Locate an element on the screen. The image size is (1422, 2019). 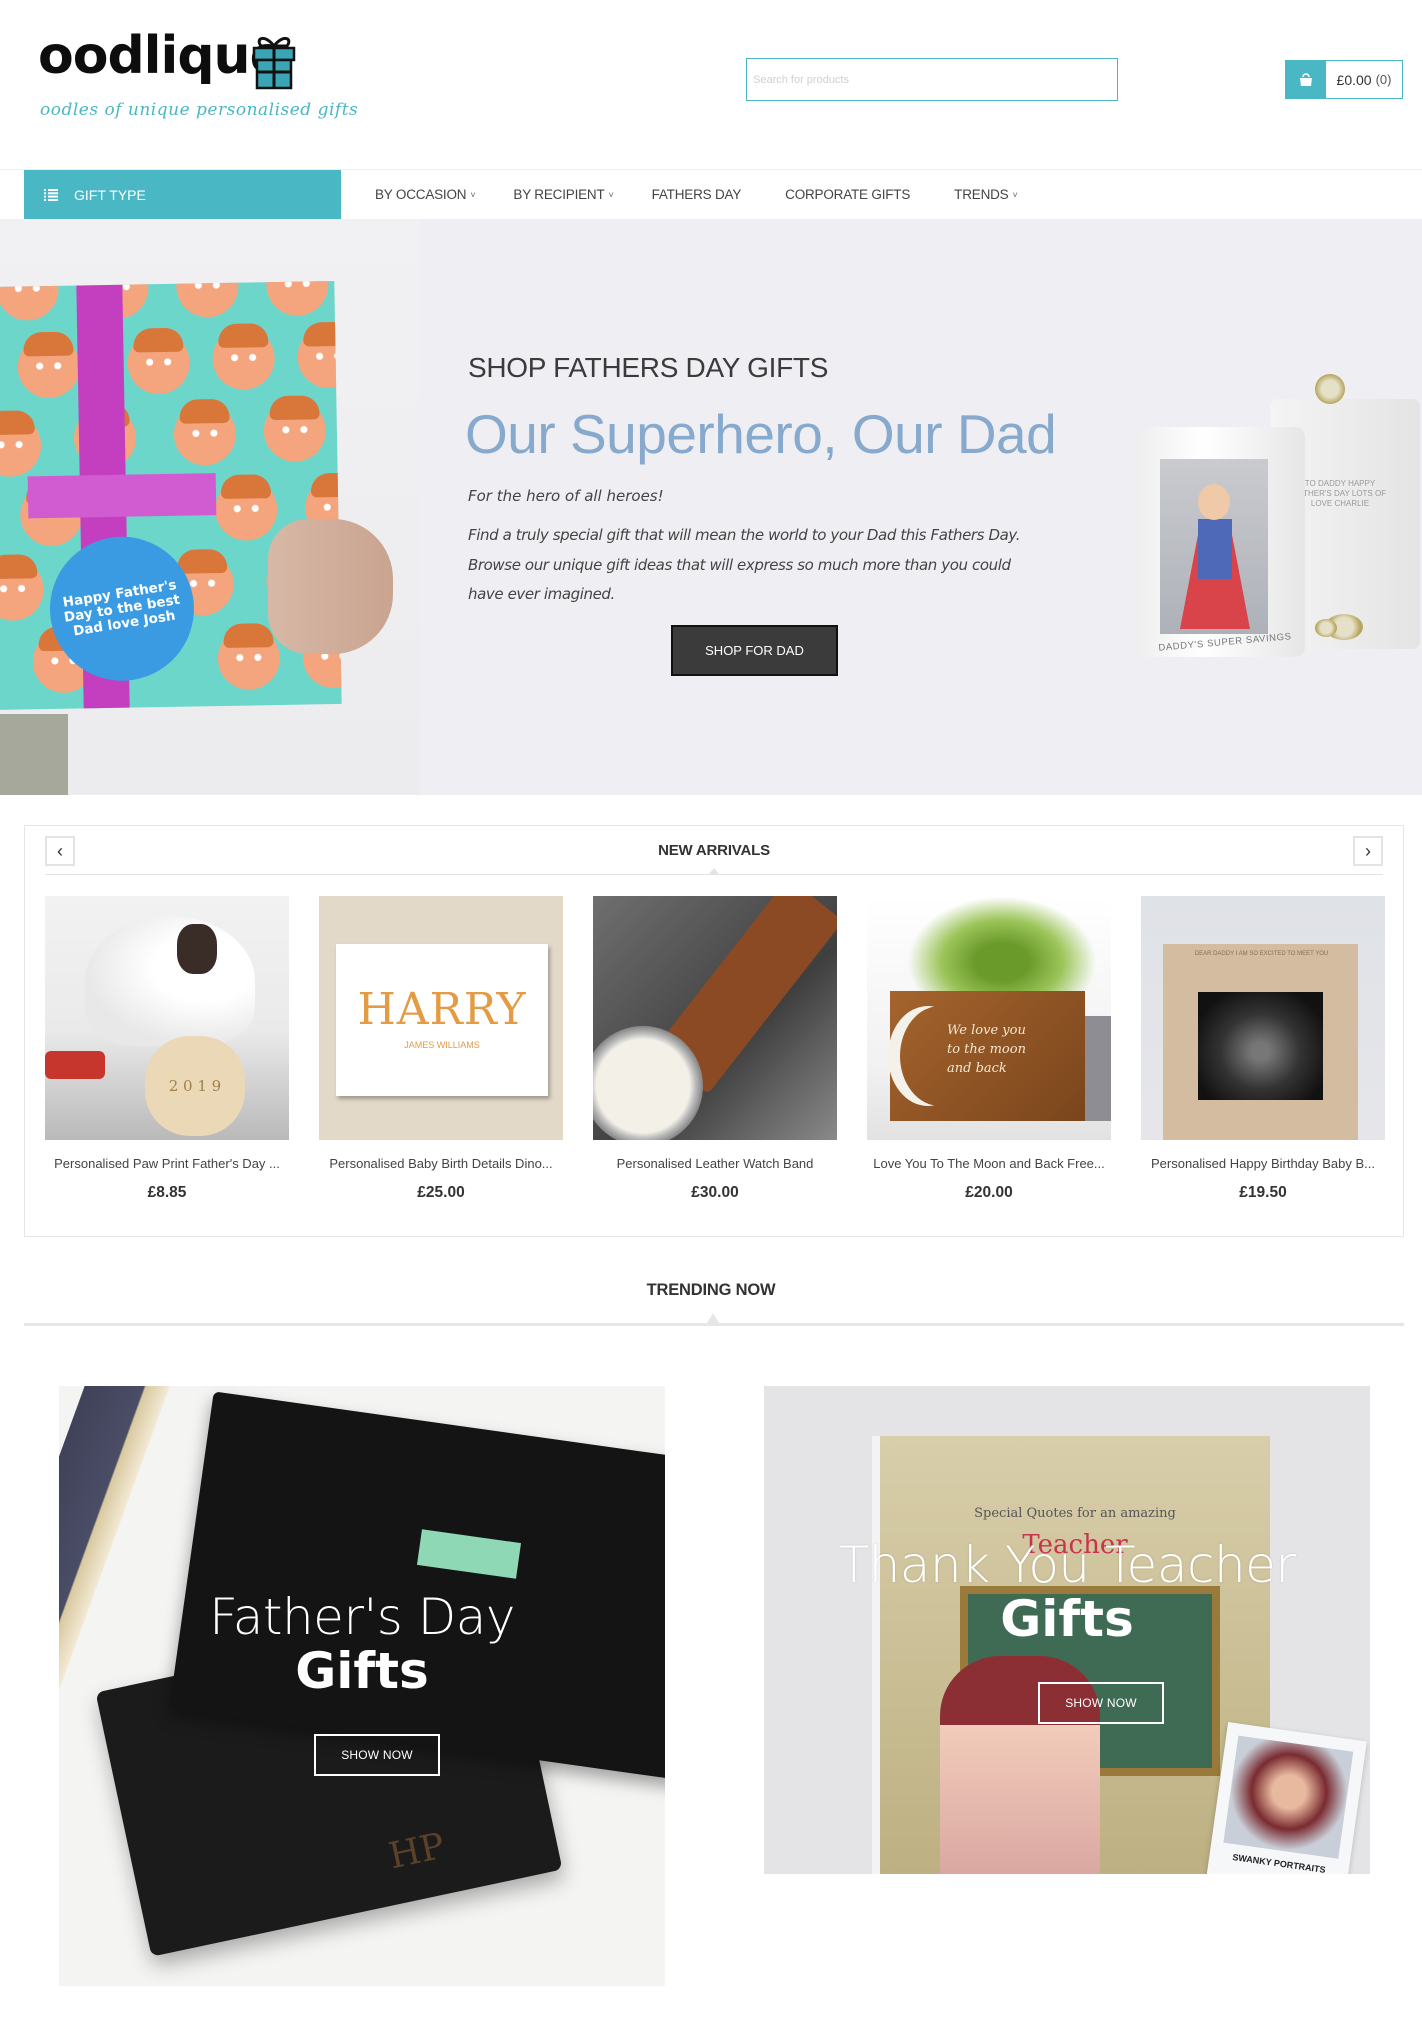
trending-title: TRENDING NOW is located at coordinates (711, 1290).